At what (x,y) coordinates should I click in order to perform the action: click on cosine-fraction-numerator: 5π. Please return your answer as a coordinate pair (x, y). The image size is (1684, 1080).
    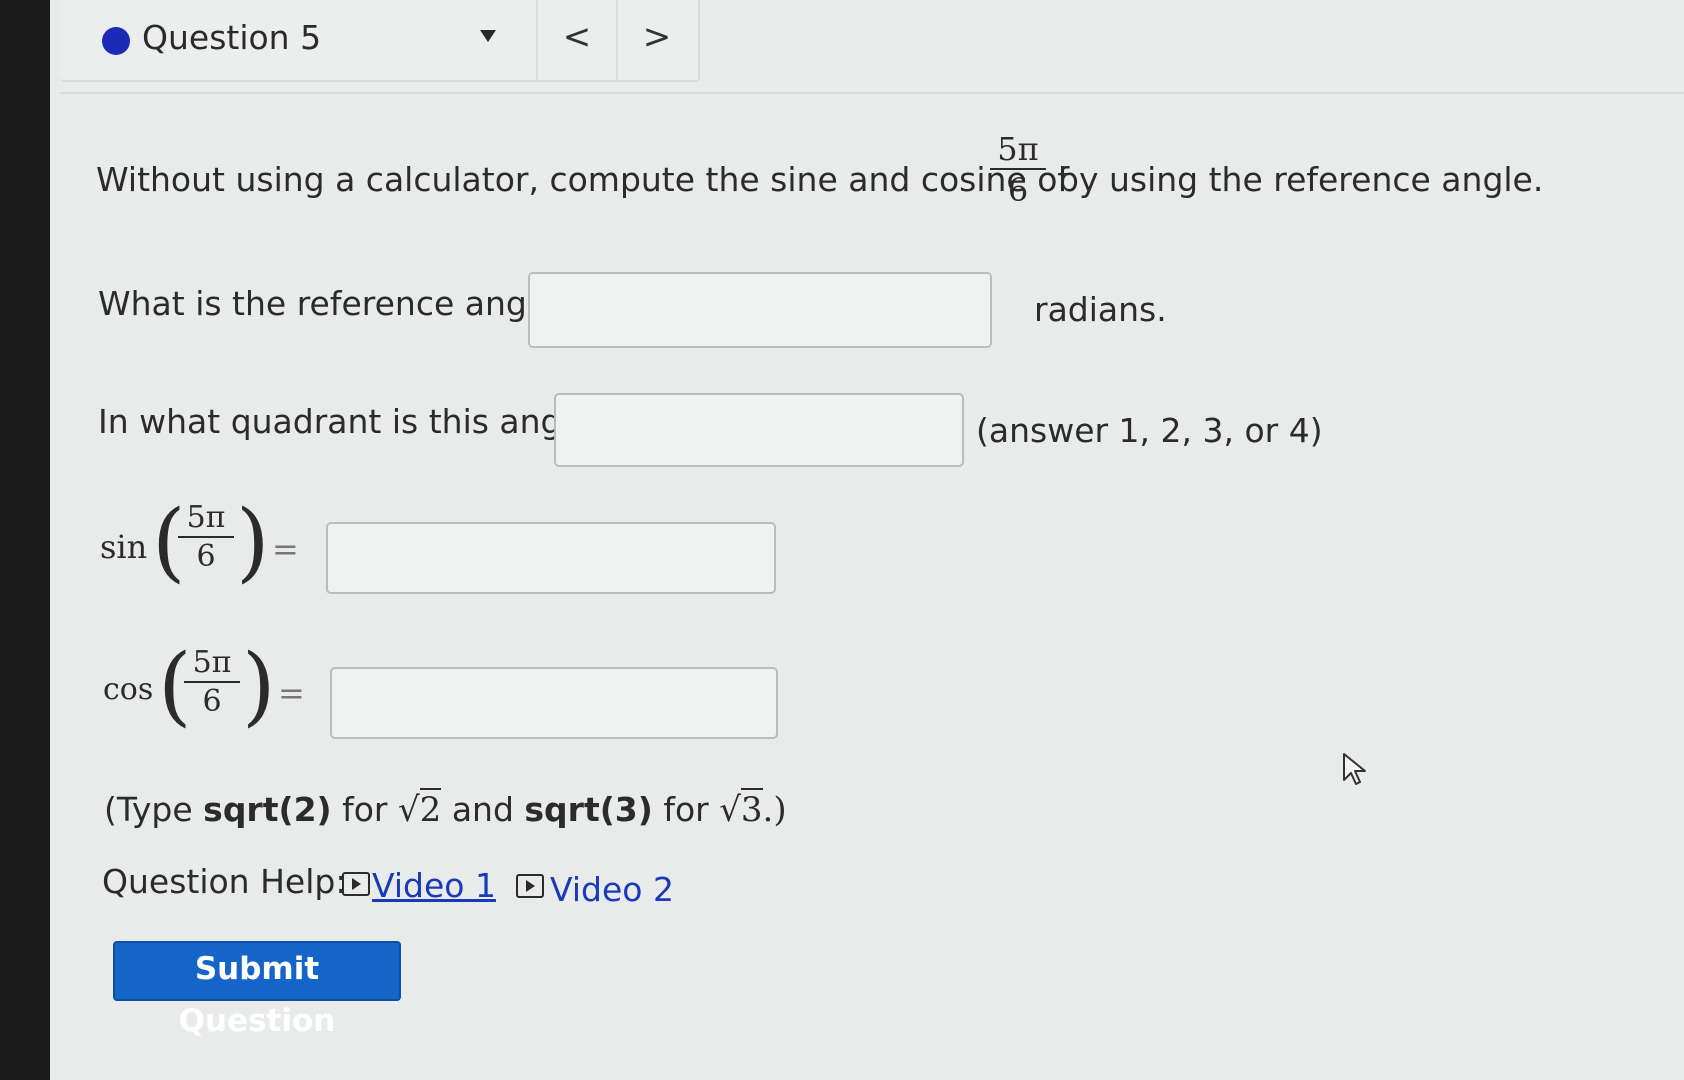
    Looking at the image, I should click on (212, 662).